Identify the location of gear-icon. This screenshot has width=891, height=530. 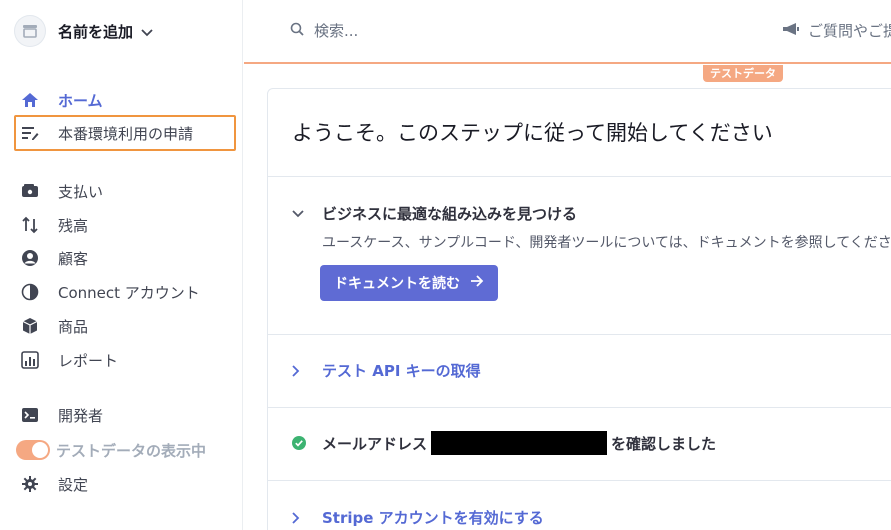
(30, 484).